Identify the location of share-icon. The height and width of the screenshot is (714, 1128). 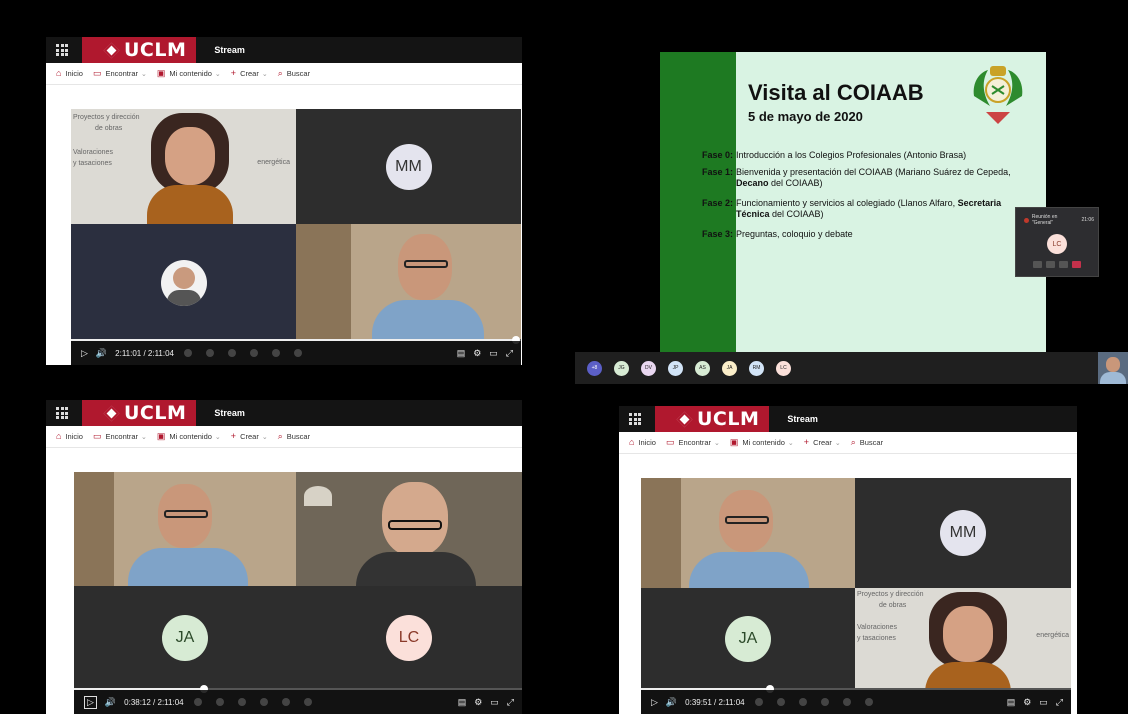
(1063, 264).